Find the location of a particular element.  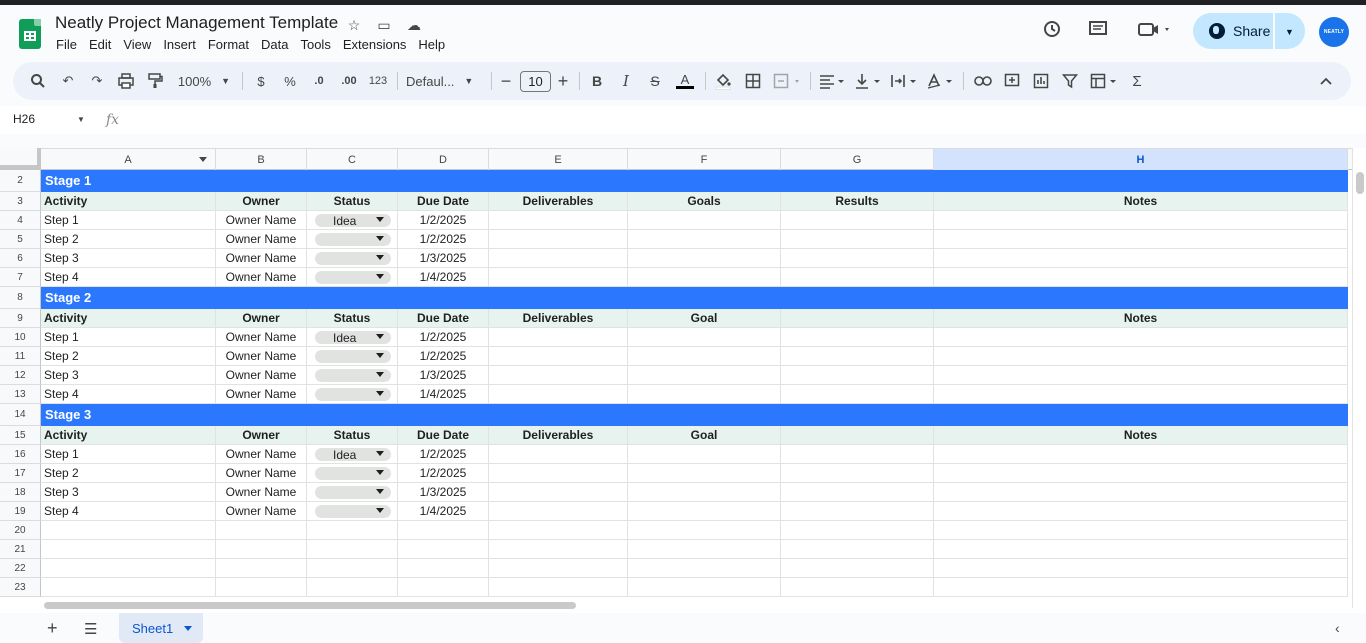

cell-b7: Owner Name is located at coordinates (261, 277).